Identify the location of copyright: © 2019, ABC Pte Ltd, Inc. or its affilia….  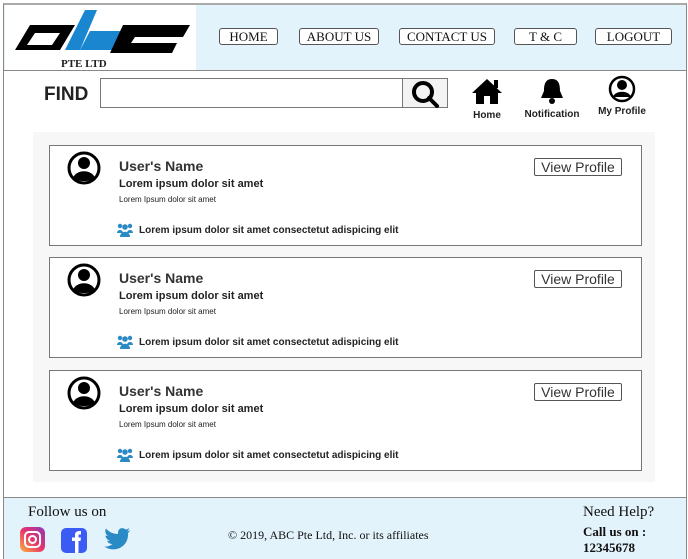
(328, 535).